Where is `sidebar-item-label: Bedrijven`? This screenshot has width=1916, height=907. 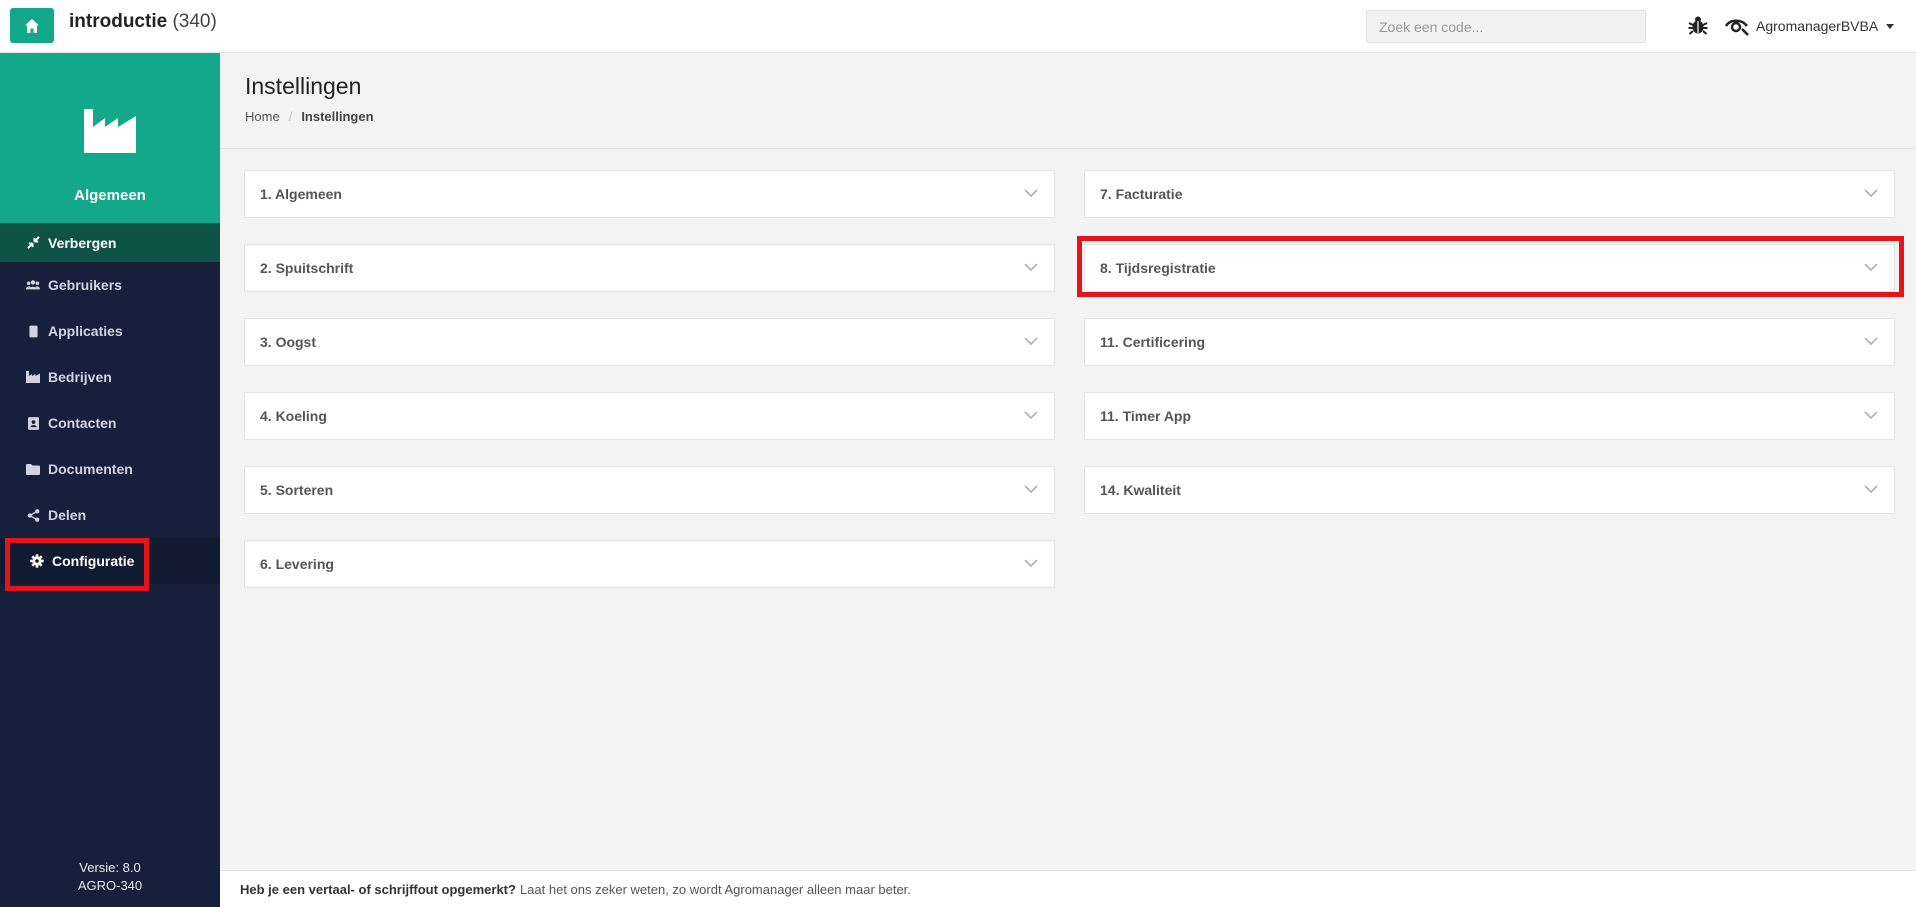
sidebar-item-label: Bedrijven is located at coordinates (80, 377).